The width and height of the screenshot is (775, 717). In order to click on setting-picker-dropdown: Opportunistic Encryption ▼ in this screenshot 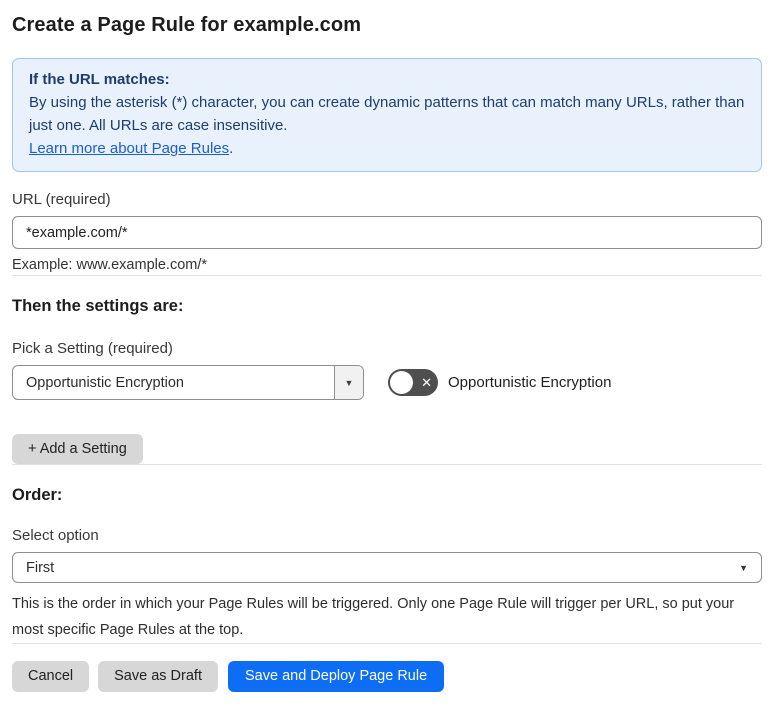, I will do `click(188, 382)`.